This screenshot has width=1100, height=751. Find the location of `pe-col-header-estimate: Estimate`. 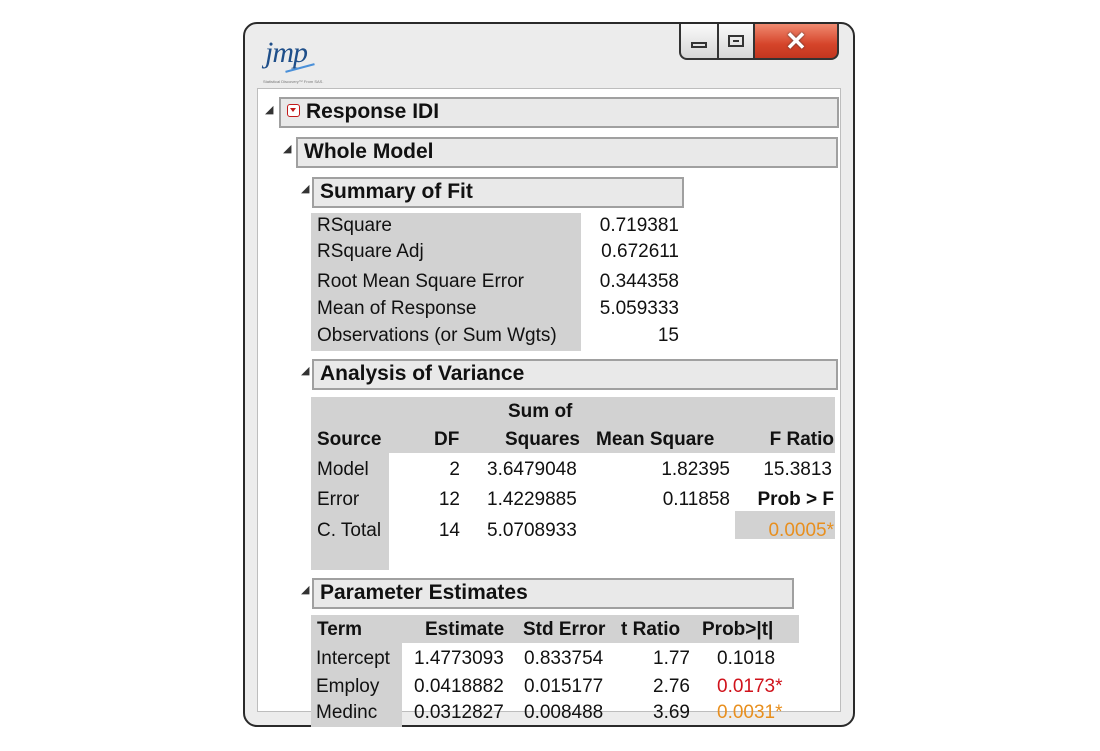

pe-col-header-estimate: Estimate is located at coordinates (465, 629).